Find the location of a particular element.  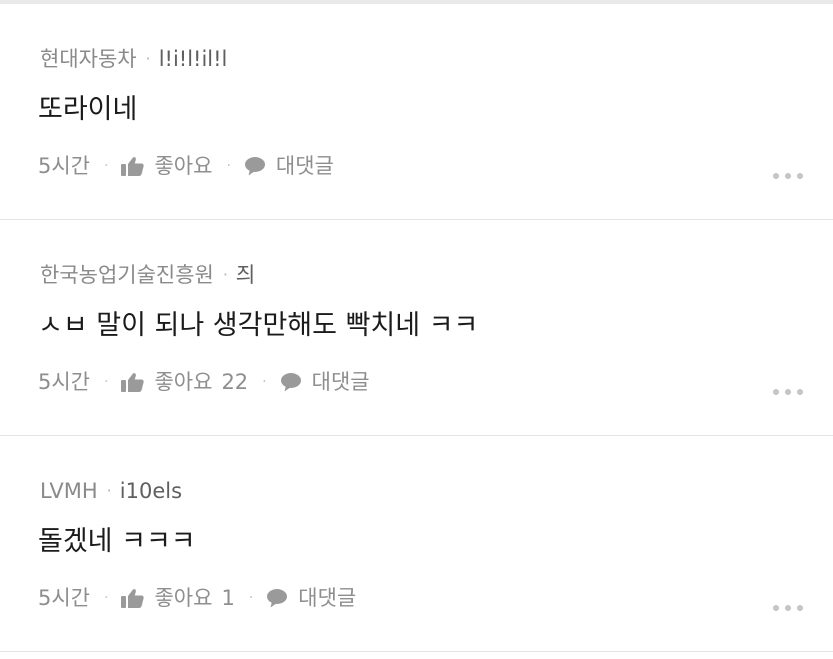

comment-author-line: 한국농업기술진흥원 · 즤 is located at coordinates (147, 275).